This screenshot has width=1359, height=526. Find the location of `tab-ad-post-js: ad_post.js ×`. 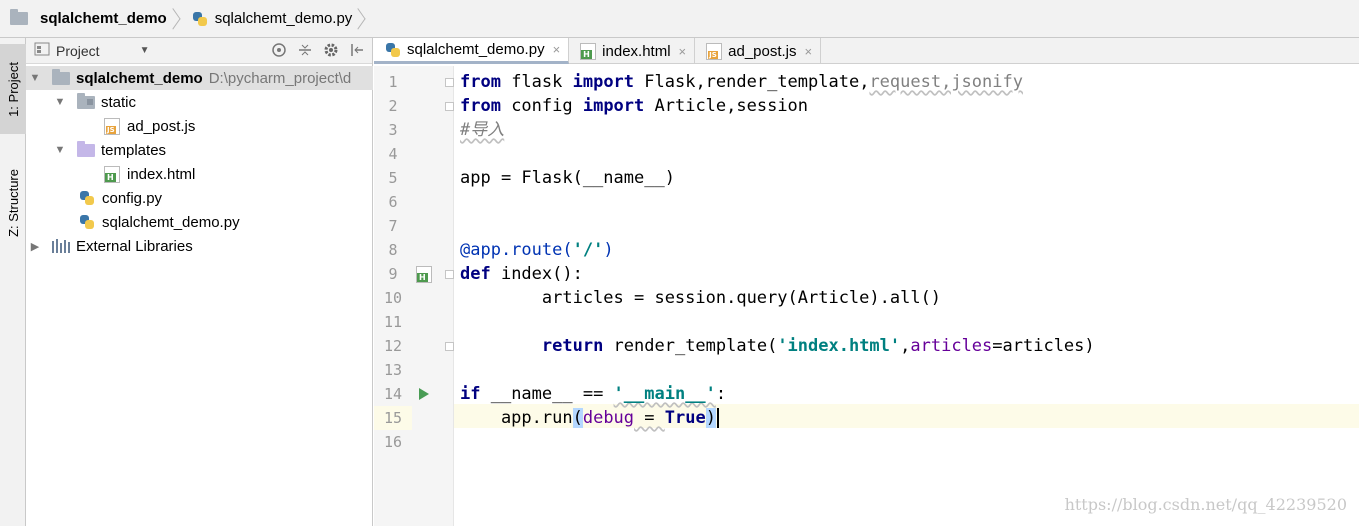

tab-ad-post-js: ad_post.js × is located at coordinates (758, 51).